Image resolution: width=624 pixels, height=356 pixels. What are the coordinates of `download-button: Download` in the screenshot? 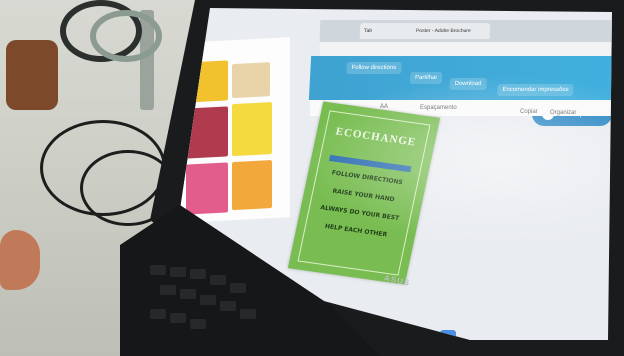 It's located at (468, 84).